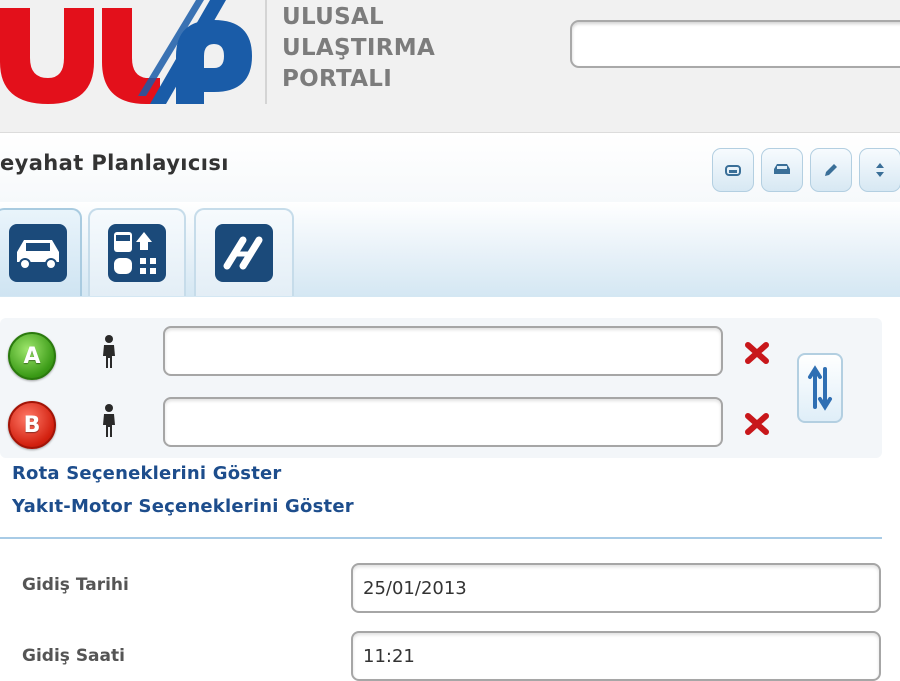  I want to click on title-bar: eyahat Planlayıcısı, so click(450, 167).